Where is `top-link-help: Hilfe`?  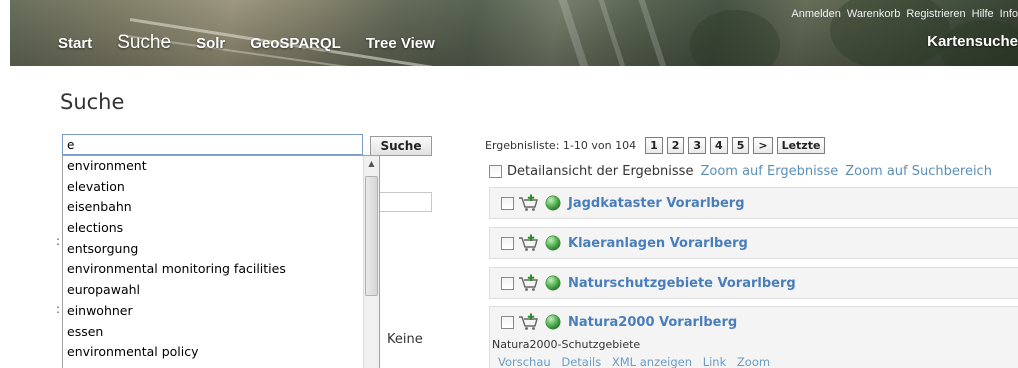
top-link-help: Hilfe is located at coordinates (983, 14).